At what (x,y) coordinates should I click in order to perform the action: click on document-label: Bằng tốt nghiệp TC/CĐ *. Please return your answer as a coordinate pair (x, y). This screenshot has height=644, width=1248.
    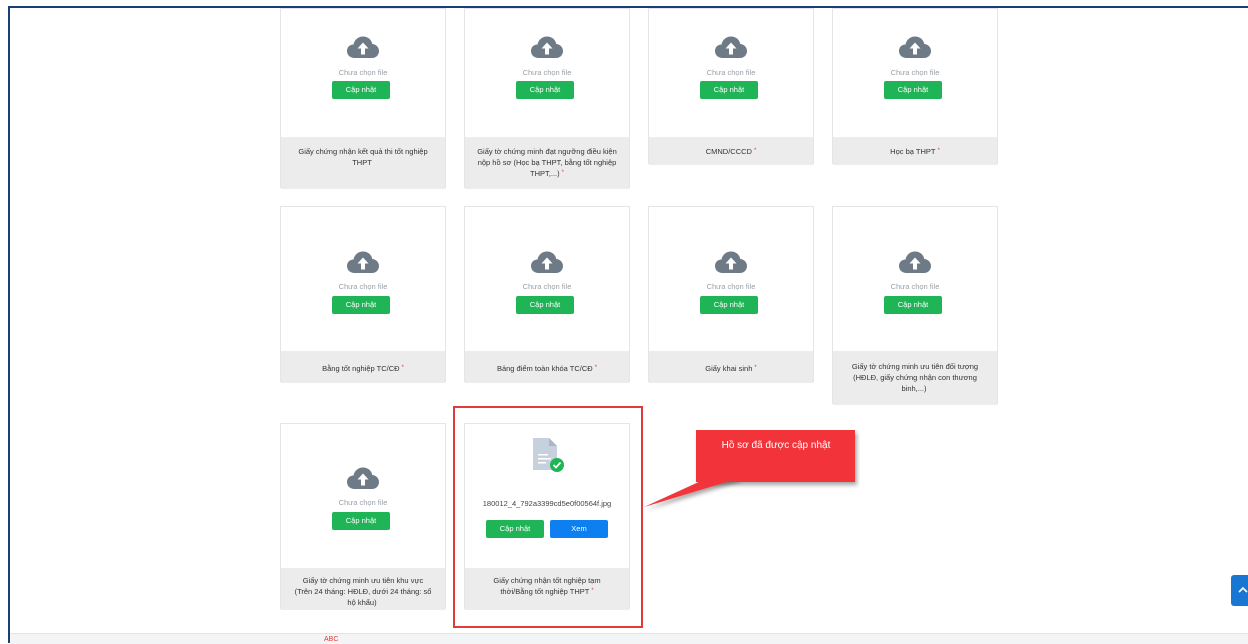
    Looking at the image, I should click on (363, 367).